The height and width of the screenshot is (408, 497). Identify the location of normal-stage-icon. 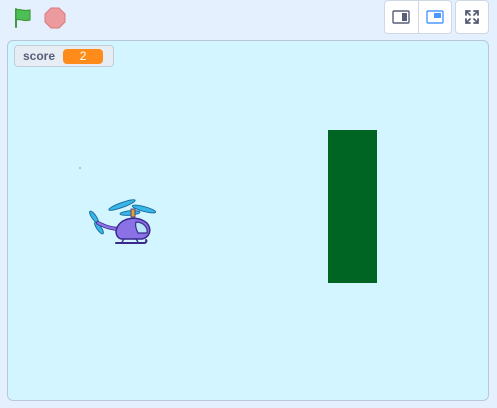
(435, 17).